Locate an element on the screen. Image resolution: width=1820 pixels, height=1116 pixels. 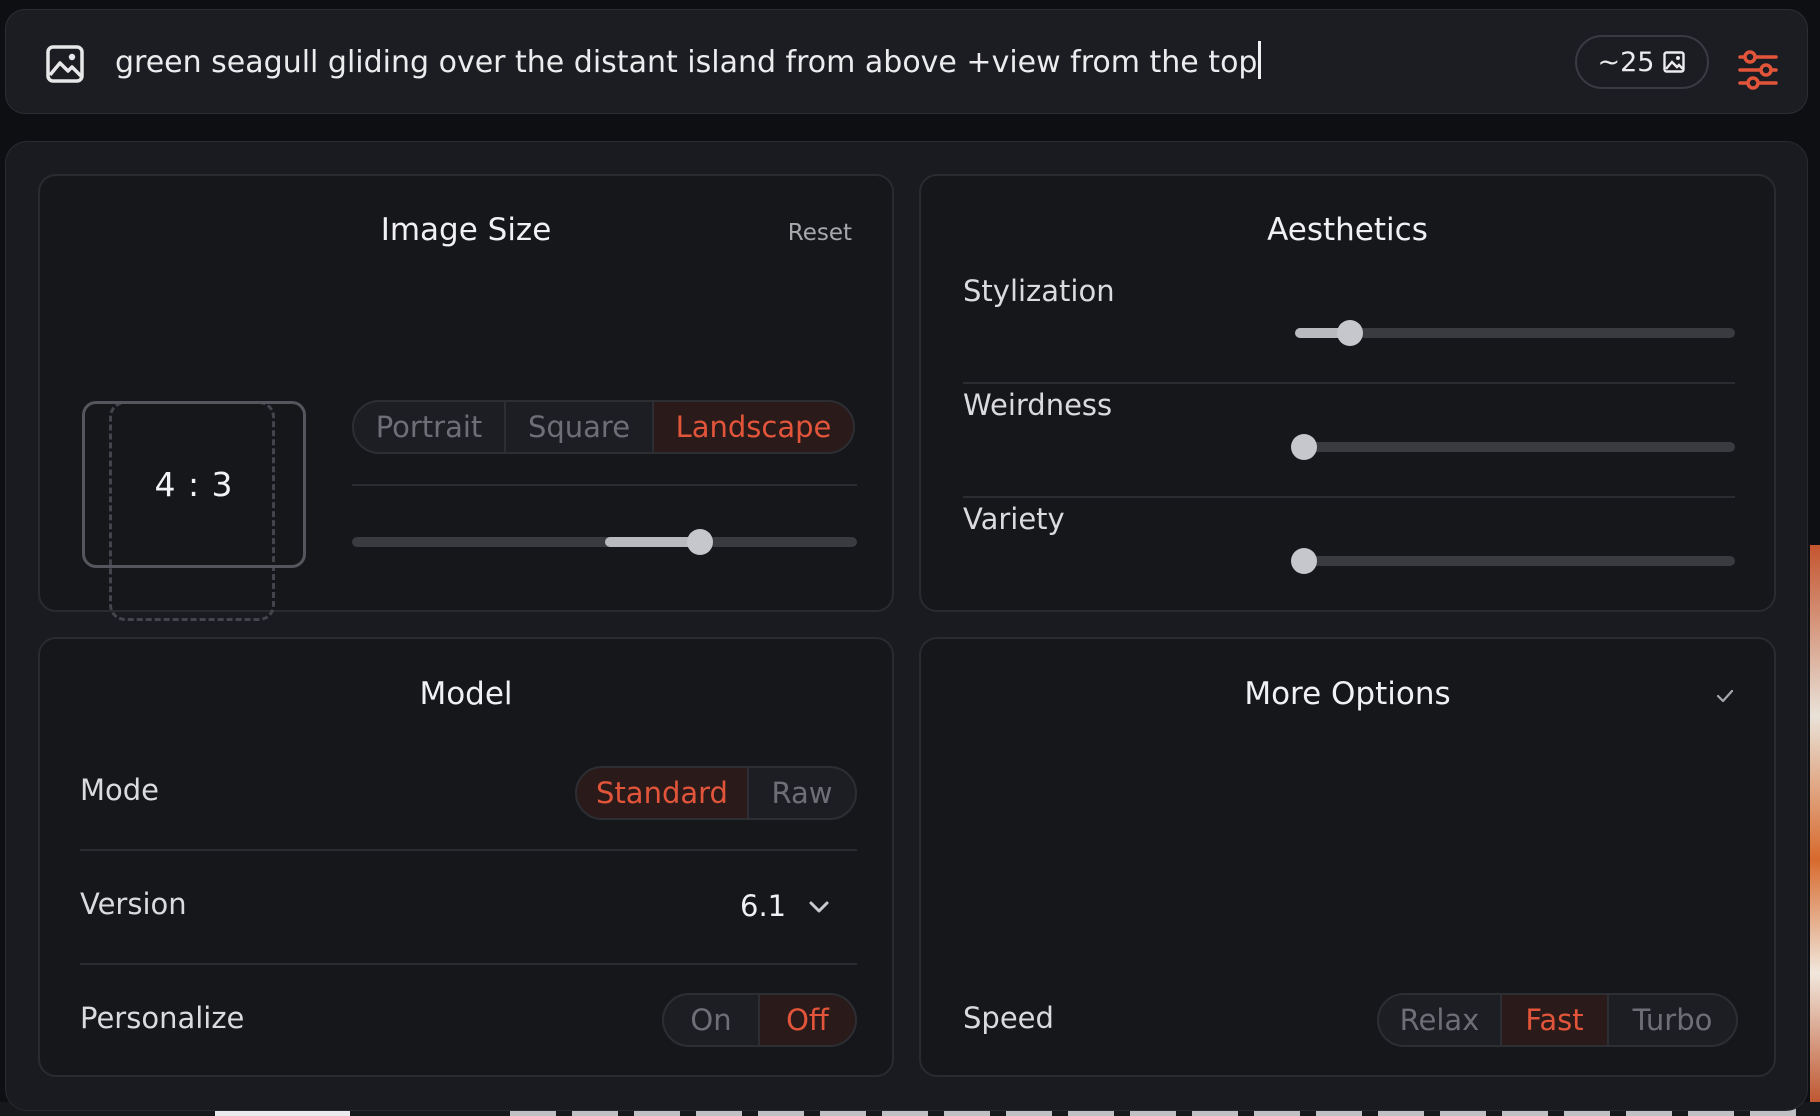
reset-button: Reset is located at coordinates (820, 233).